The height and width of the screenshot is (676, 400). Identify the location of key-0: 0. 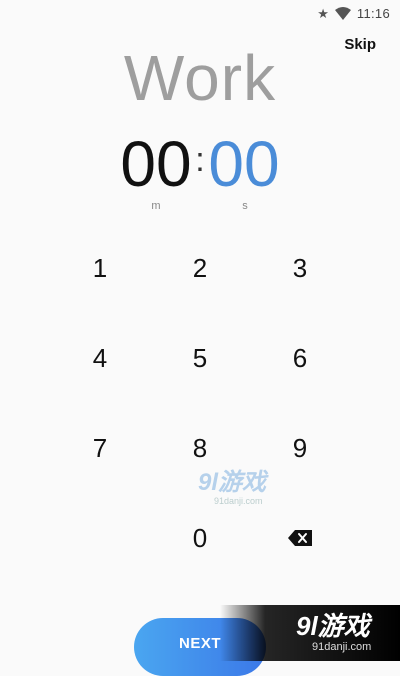
(200, 538).